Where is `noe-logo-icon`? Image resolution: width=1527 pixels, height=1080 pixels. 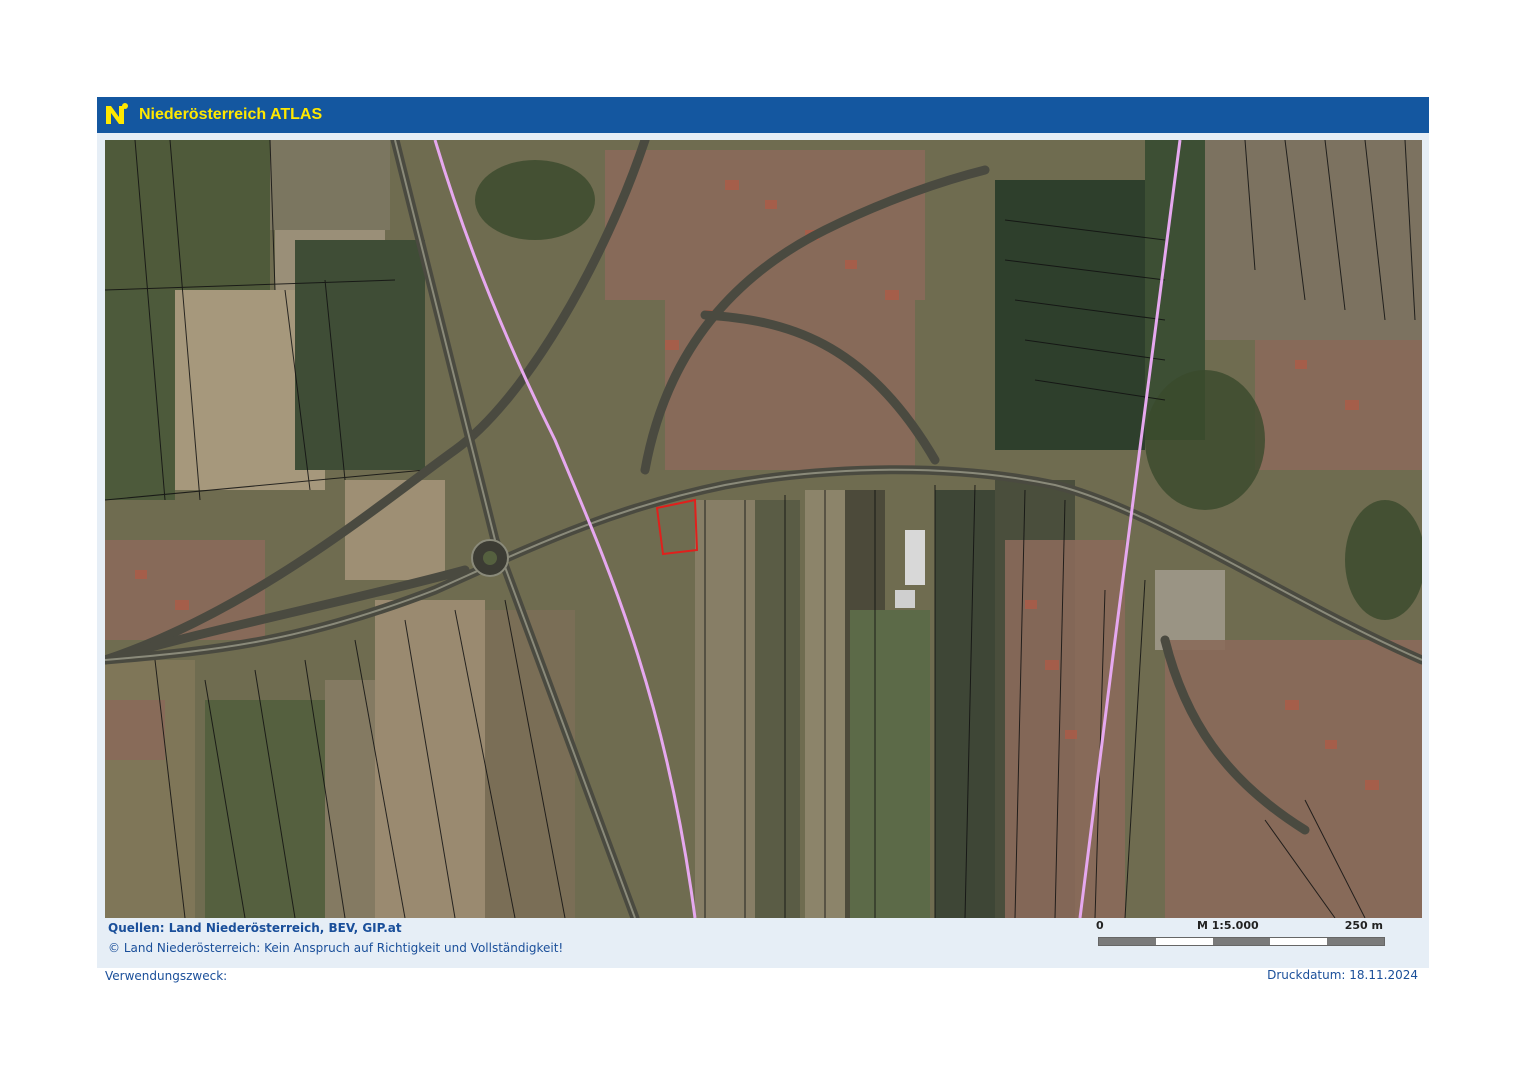 noe-logo-icon is located at coordinates (116, 115).